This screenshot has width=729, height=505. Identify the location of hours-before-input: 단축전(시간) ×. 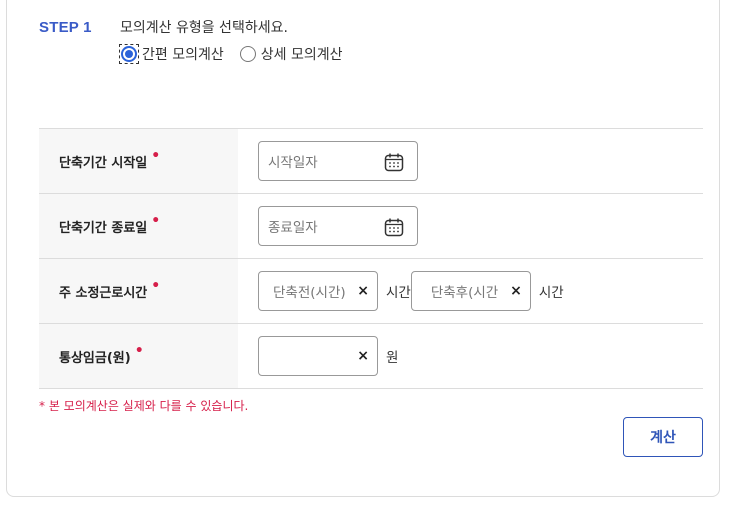
(318, 291).